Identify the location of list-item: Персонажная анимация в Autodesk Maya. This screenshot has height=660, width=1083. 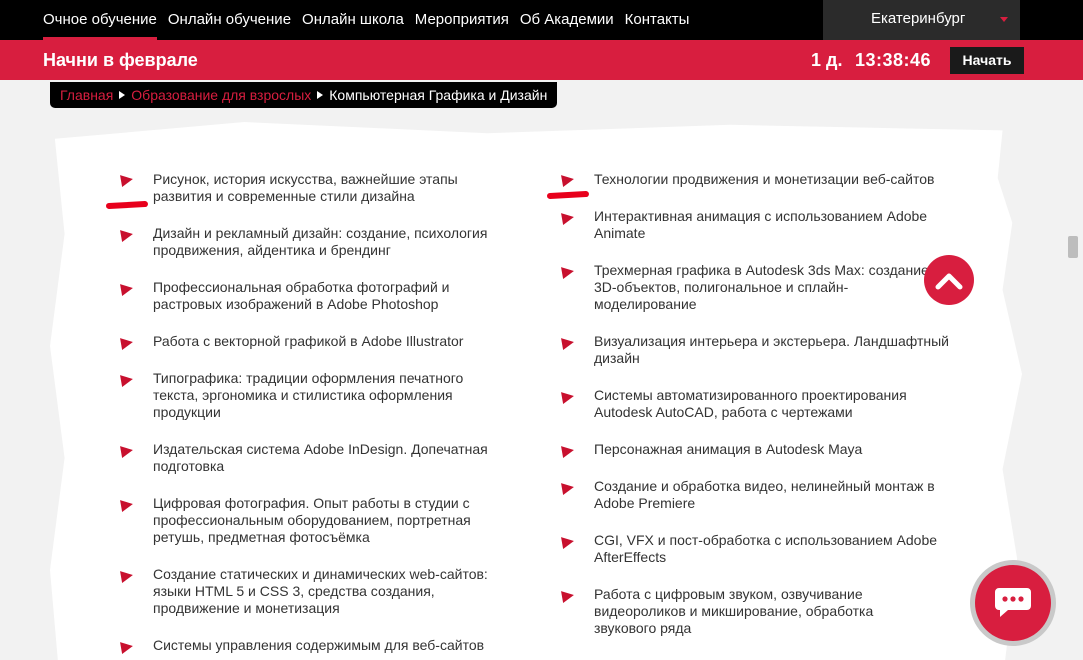
(728, 449).